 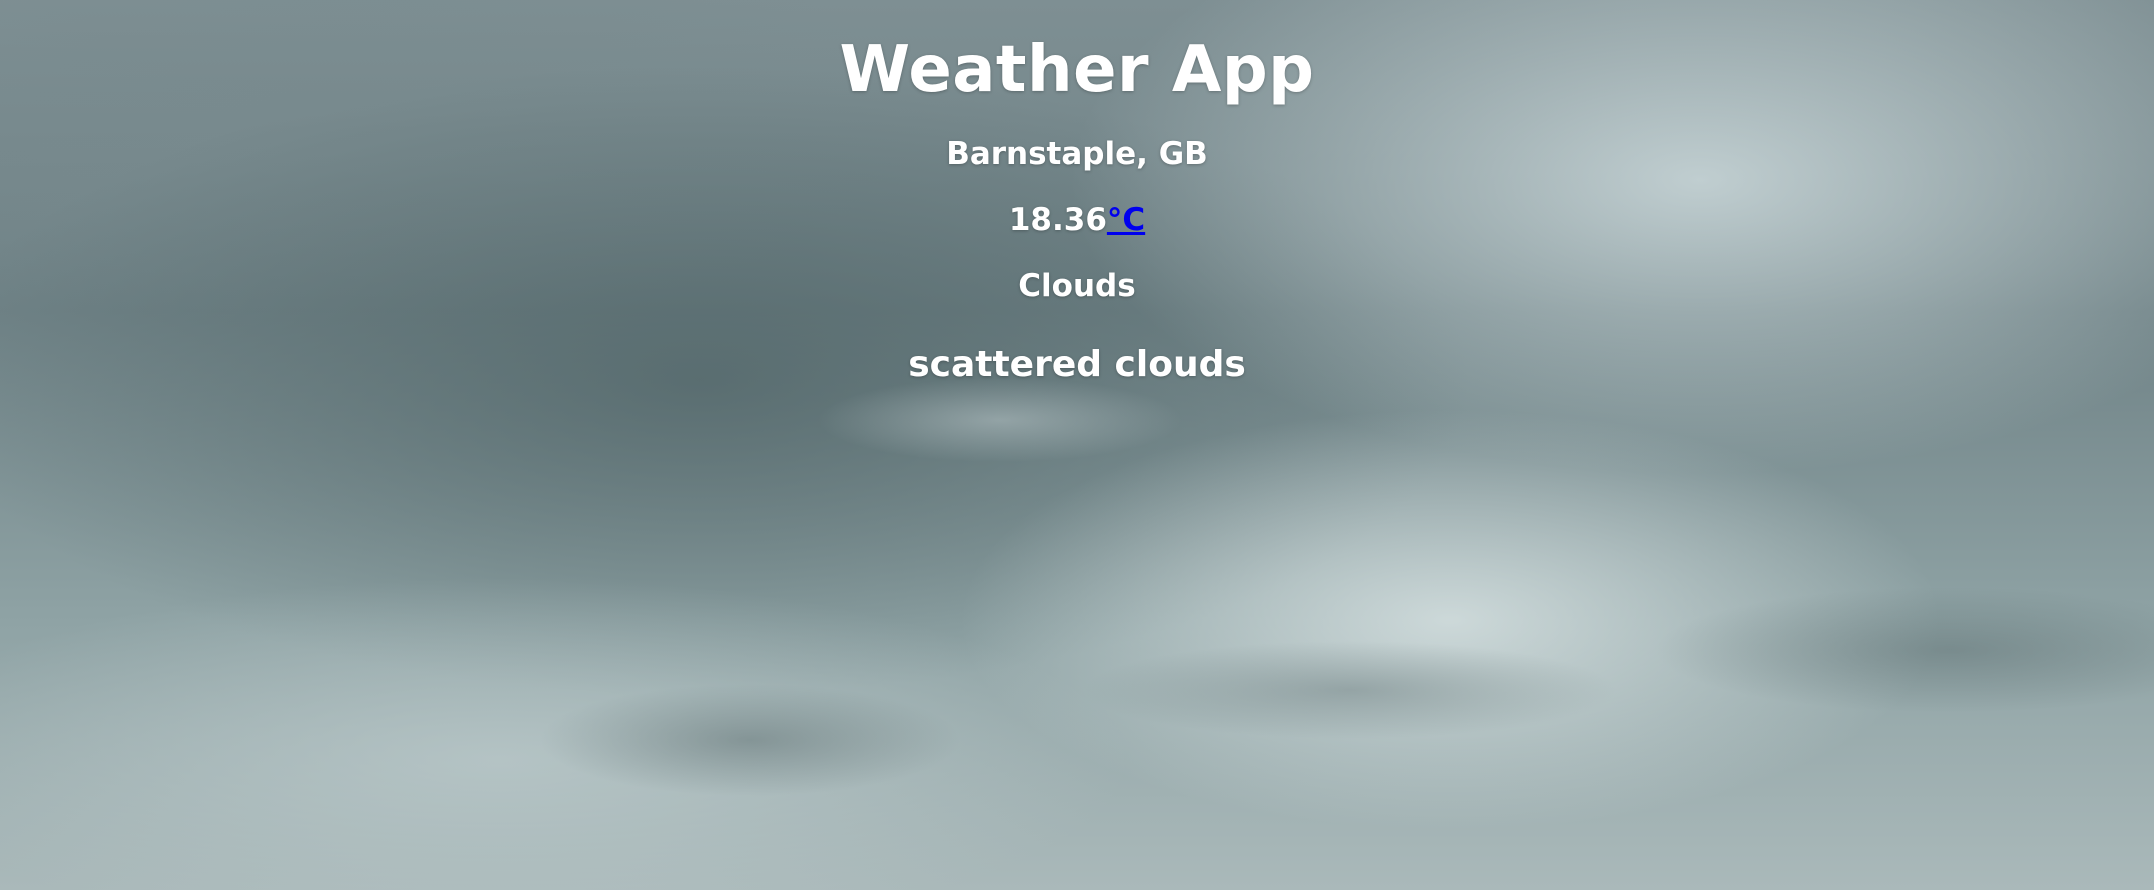 What do you see at coordinates (1077, 154) in the screenshot?
I see `location-label: Barnstaple, GB` at bounding box center [1077, 154].